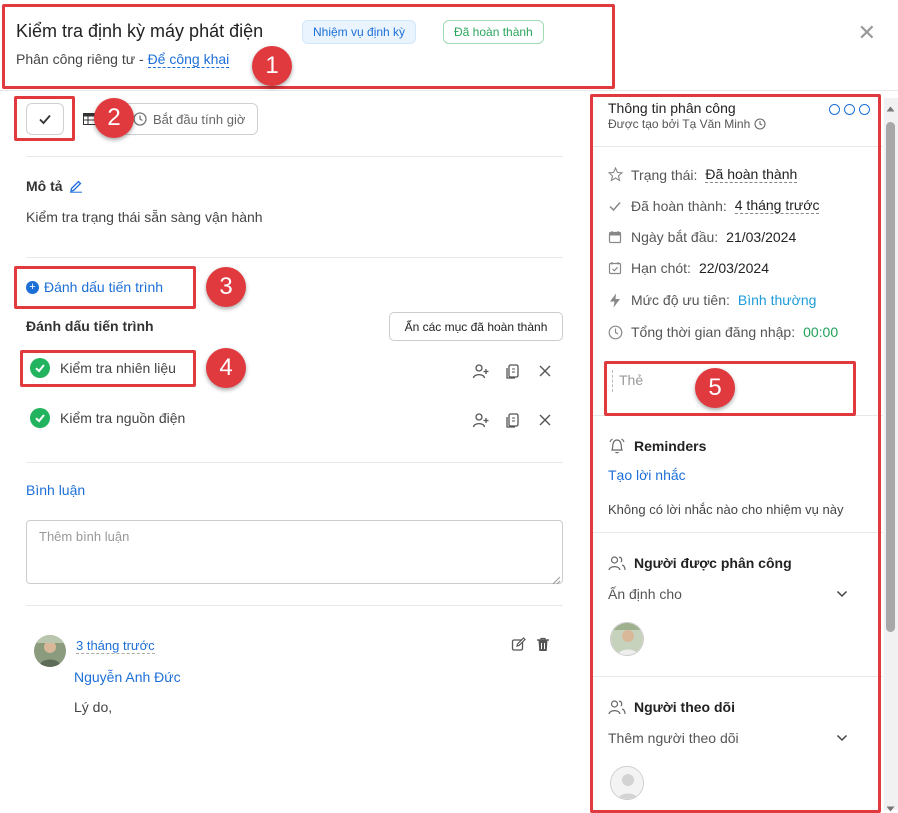 The image size is (898, 813). Describe the element at coordinates (114, 118) in the screenshot. I see `step-marker-2: 2` at that location.